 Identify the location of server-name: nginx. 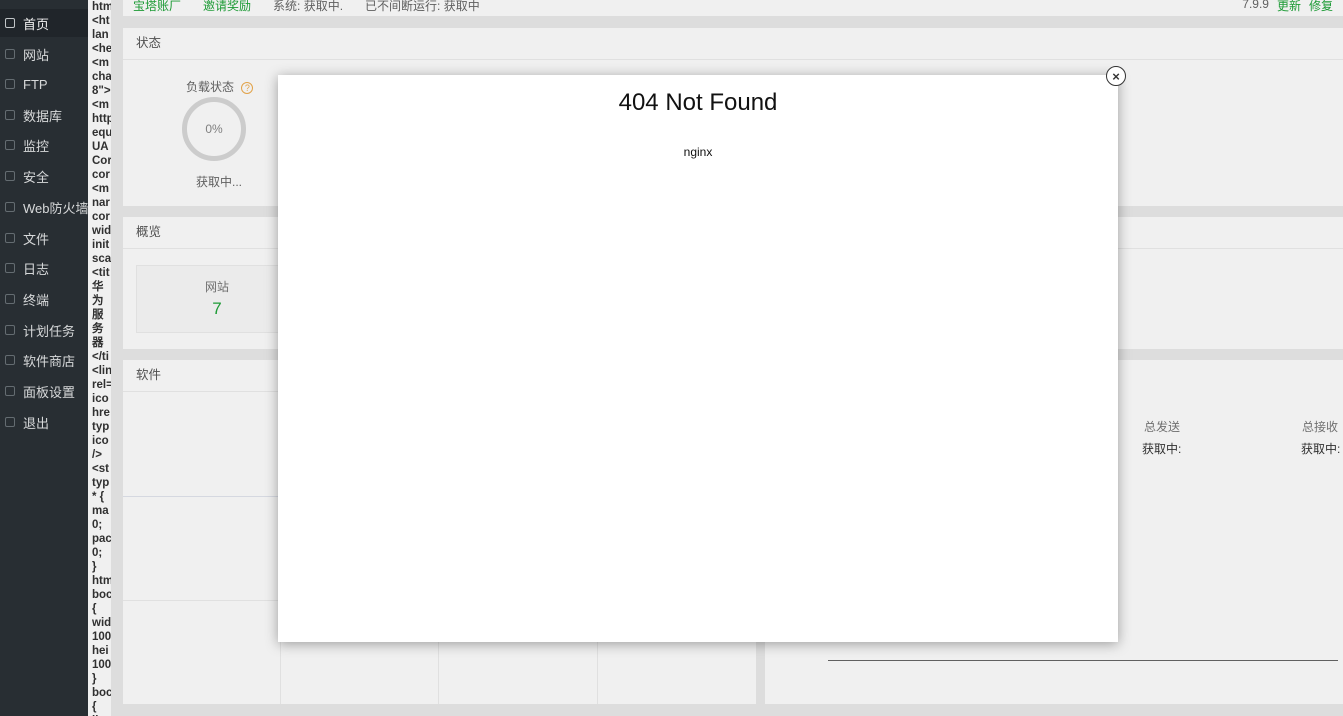
(698, 152).